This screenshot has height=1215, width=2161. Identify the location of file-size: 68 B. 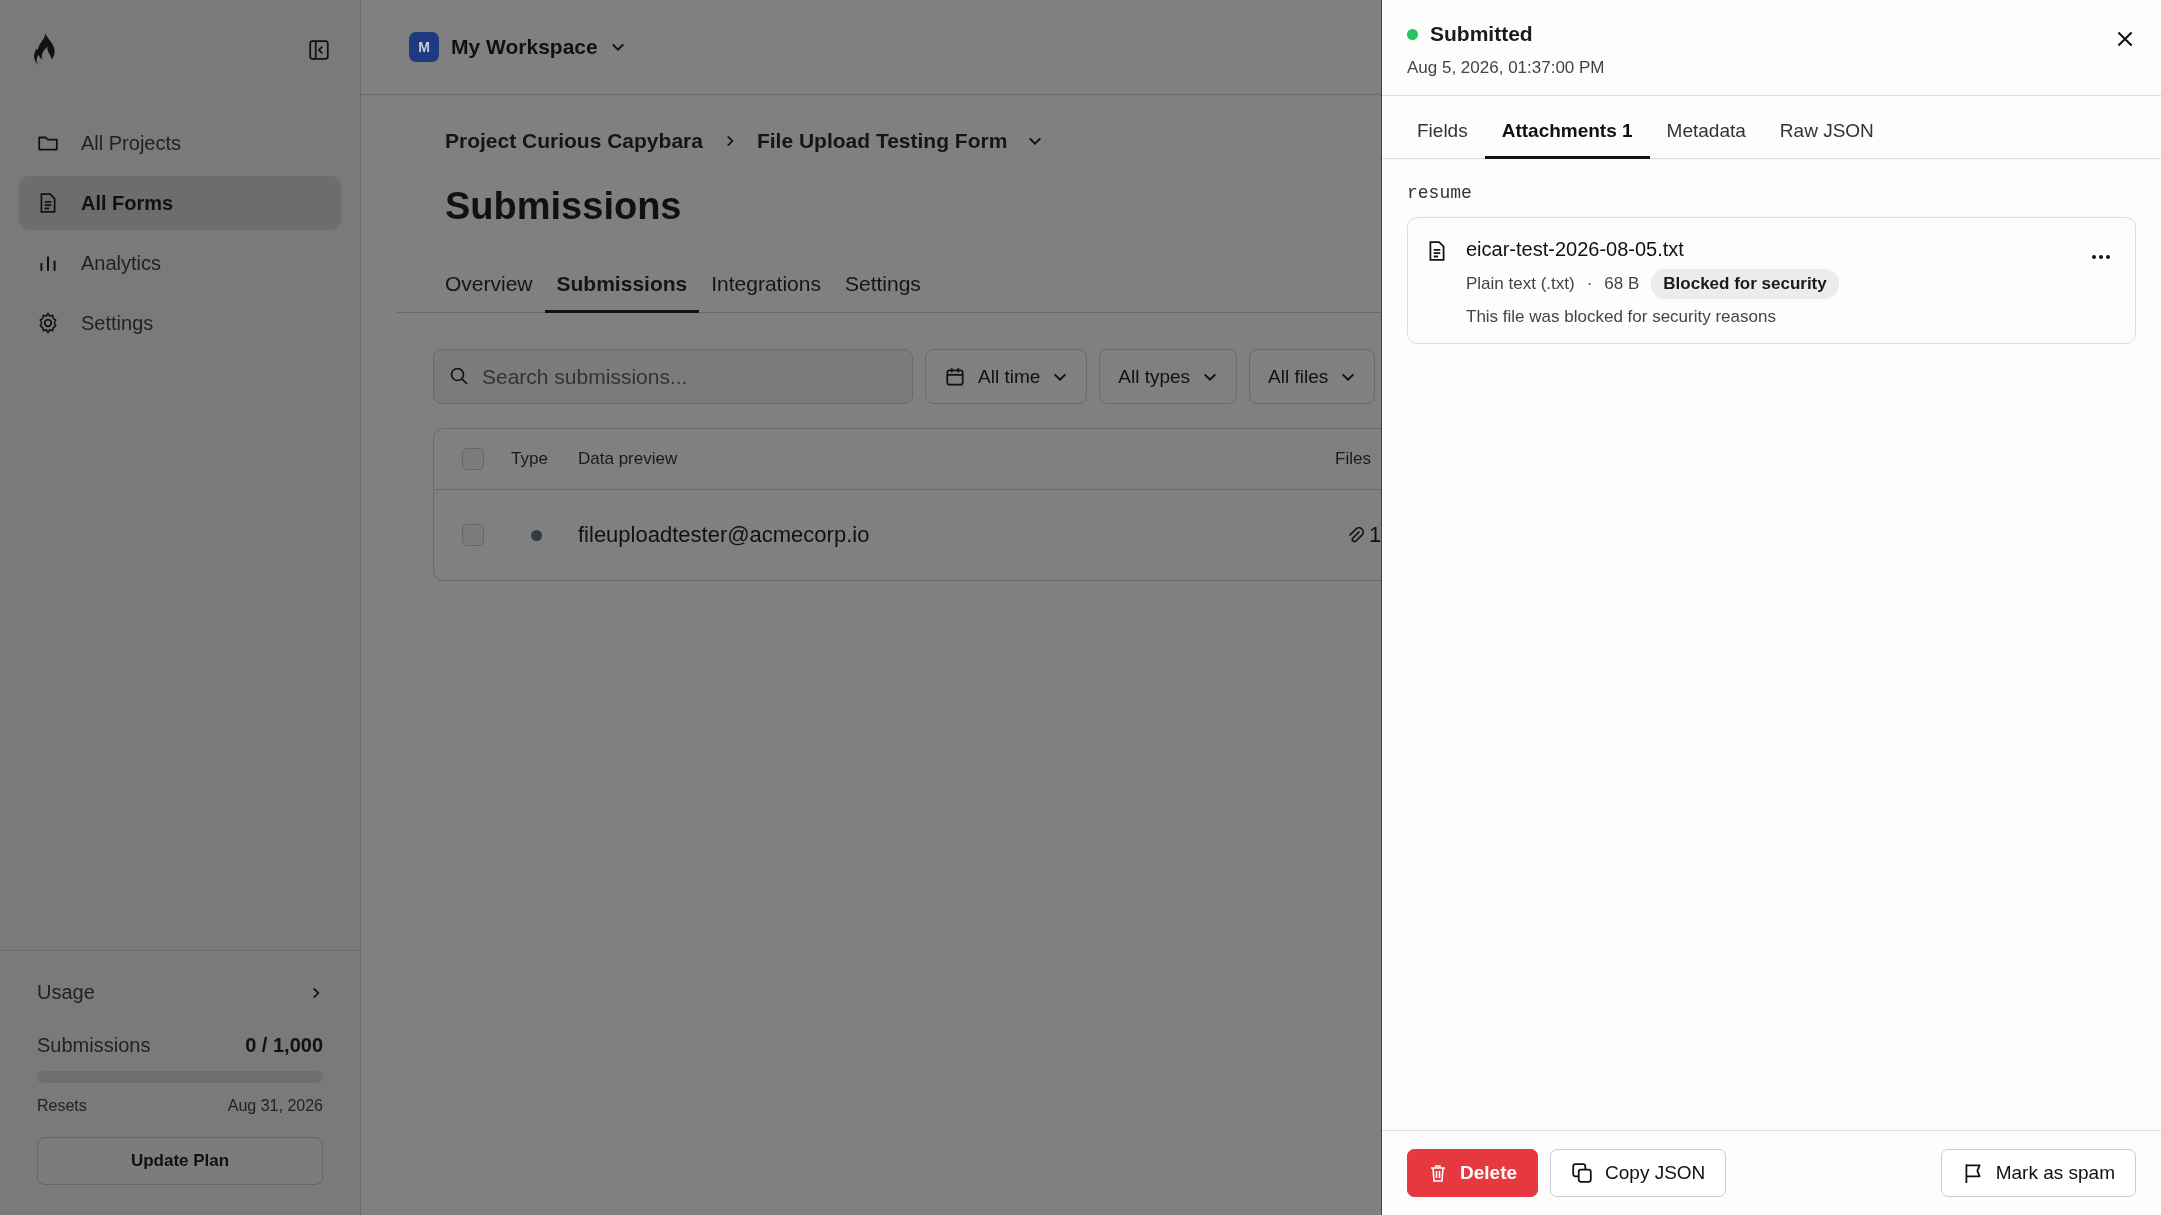
(1622, 284).